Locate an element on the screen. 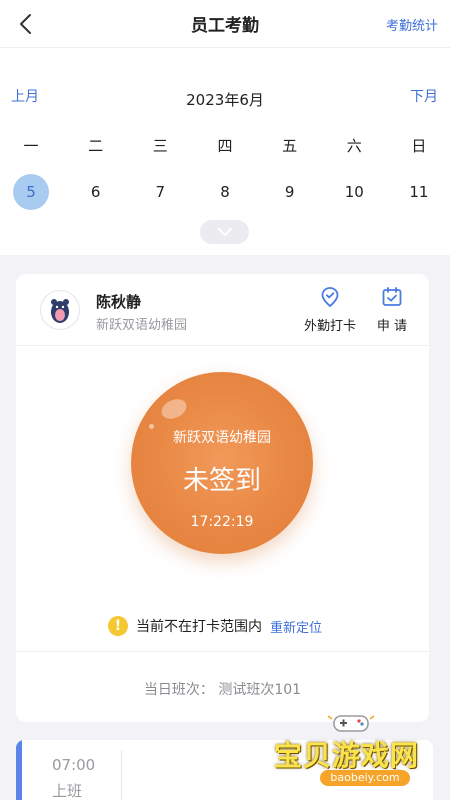  expand-calendar-button is located at coordinates (224, 232).